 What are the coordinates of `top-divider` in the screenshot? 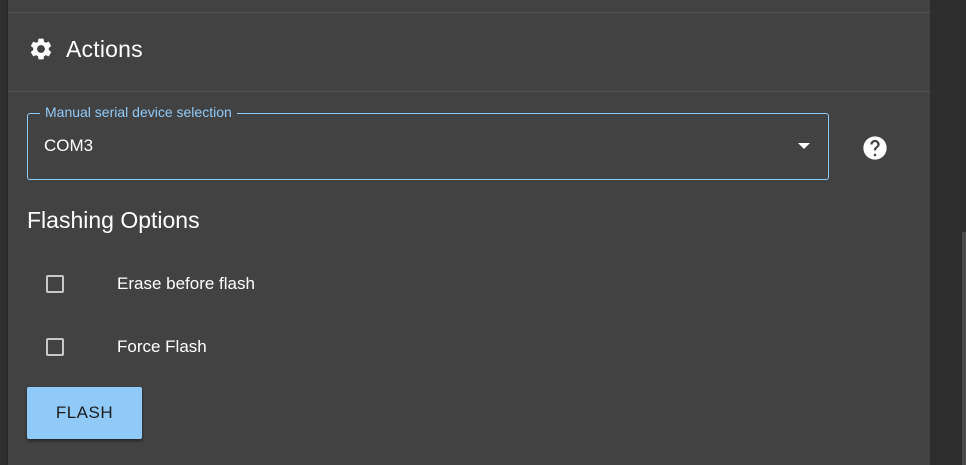 It's located at (469, 12).